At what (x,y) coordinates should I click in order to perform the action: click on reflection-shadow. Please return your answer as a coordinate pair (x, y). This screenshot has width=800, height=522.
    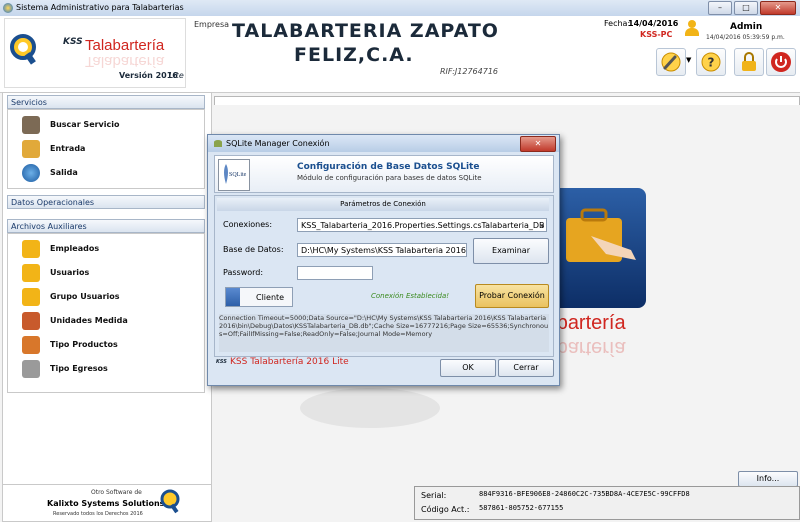
    Looking at the image, I should click on (370, 408).